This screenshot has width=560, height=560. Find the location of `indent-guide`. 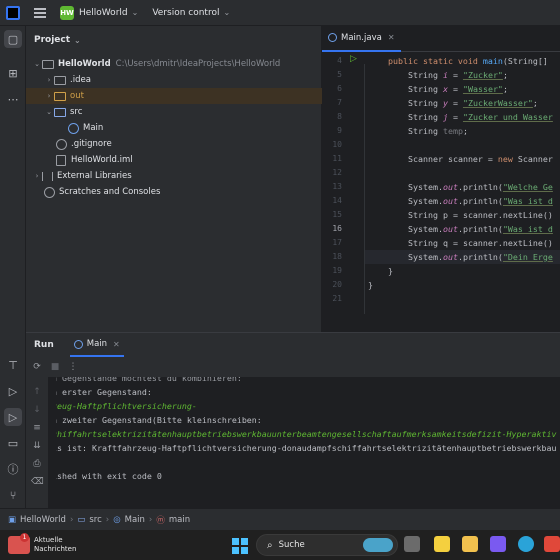

indent-guide is located at coordinates (364, 189).